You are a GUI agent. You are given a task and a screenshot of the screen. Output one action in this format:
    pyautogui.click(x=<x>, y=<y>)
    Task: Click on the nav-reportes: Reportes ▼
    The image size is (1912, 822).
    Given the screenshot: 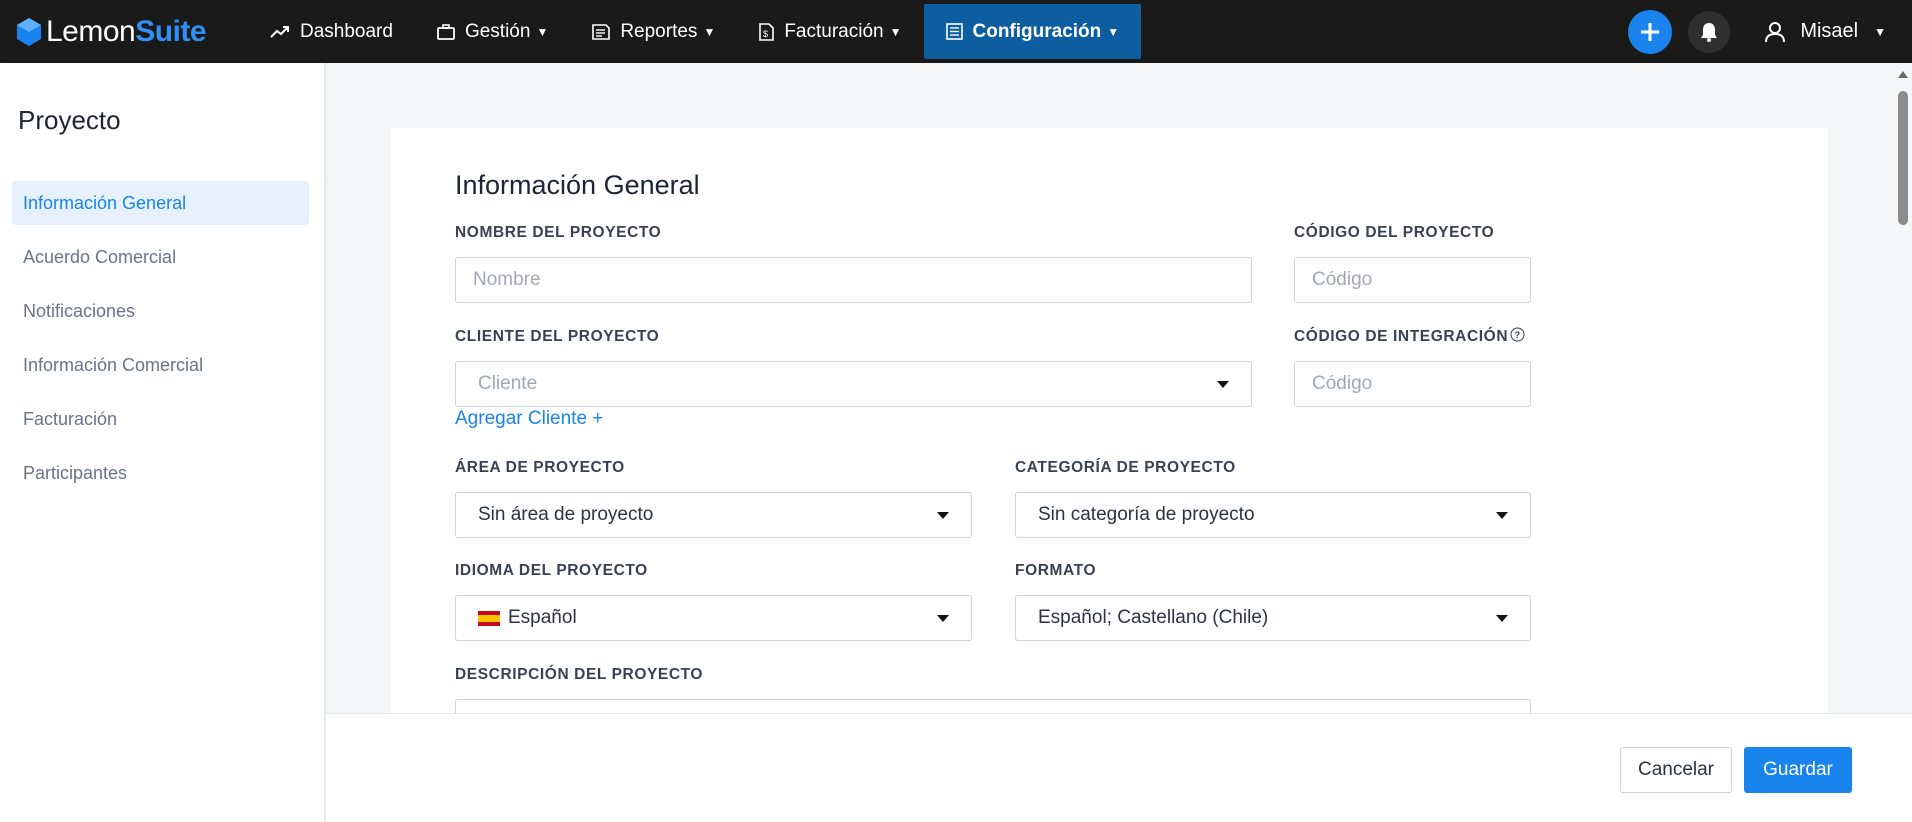 What is the action you would take?
    pyautogui.click(x=653, y=31)
    